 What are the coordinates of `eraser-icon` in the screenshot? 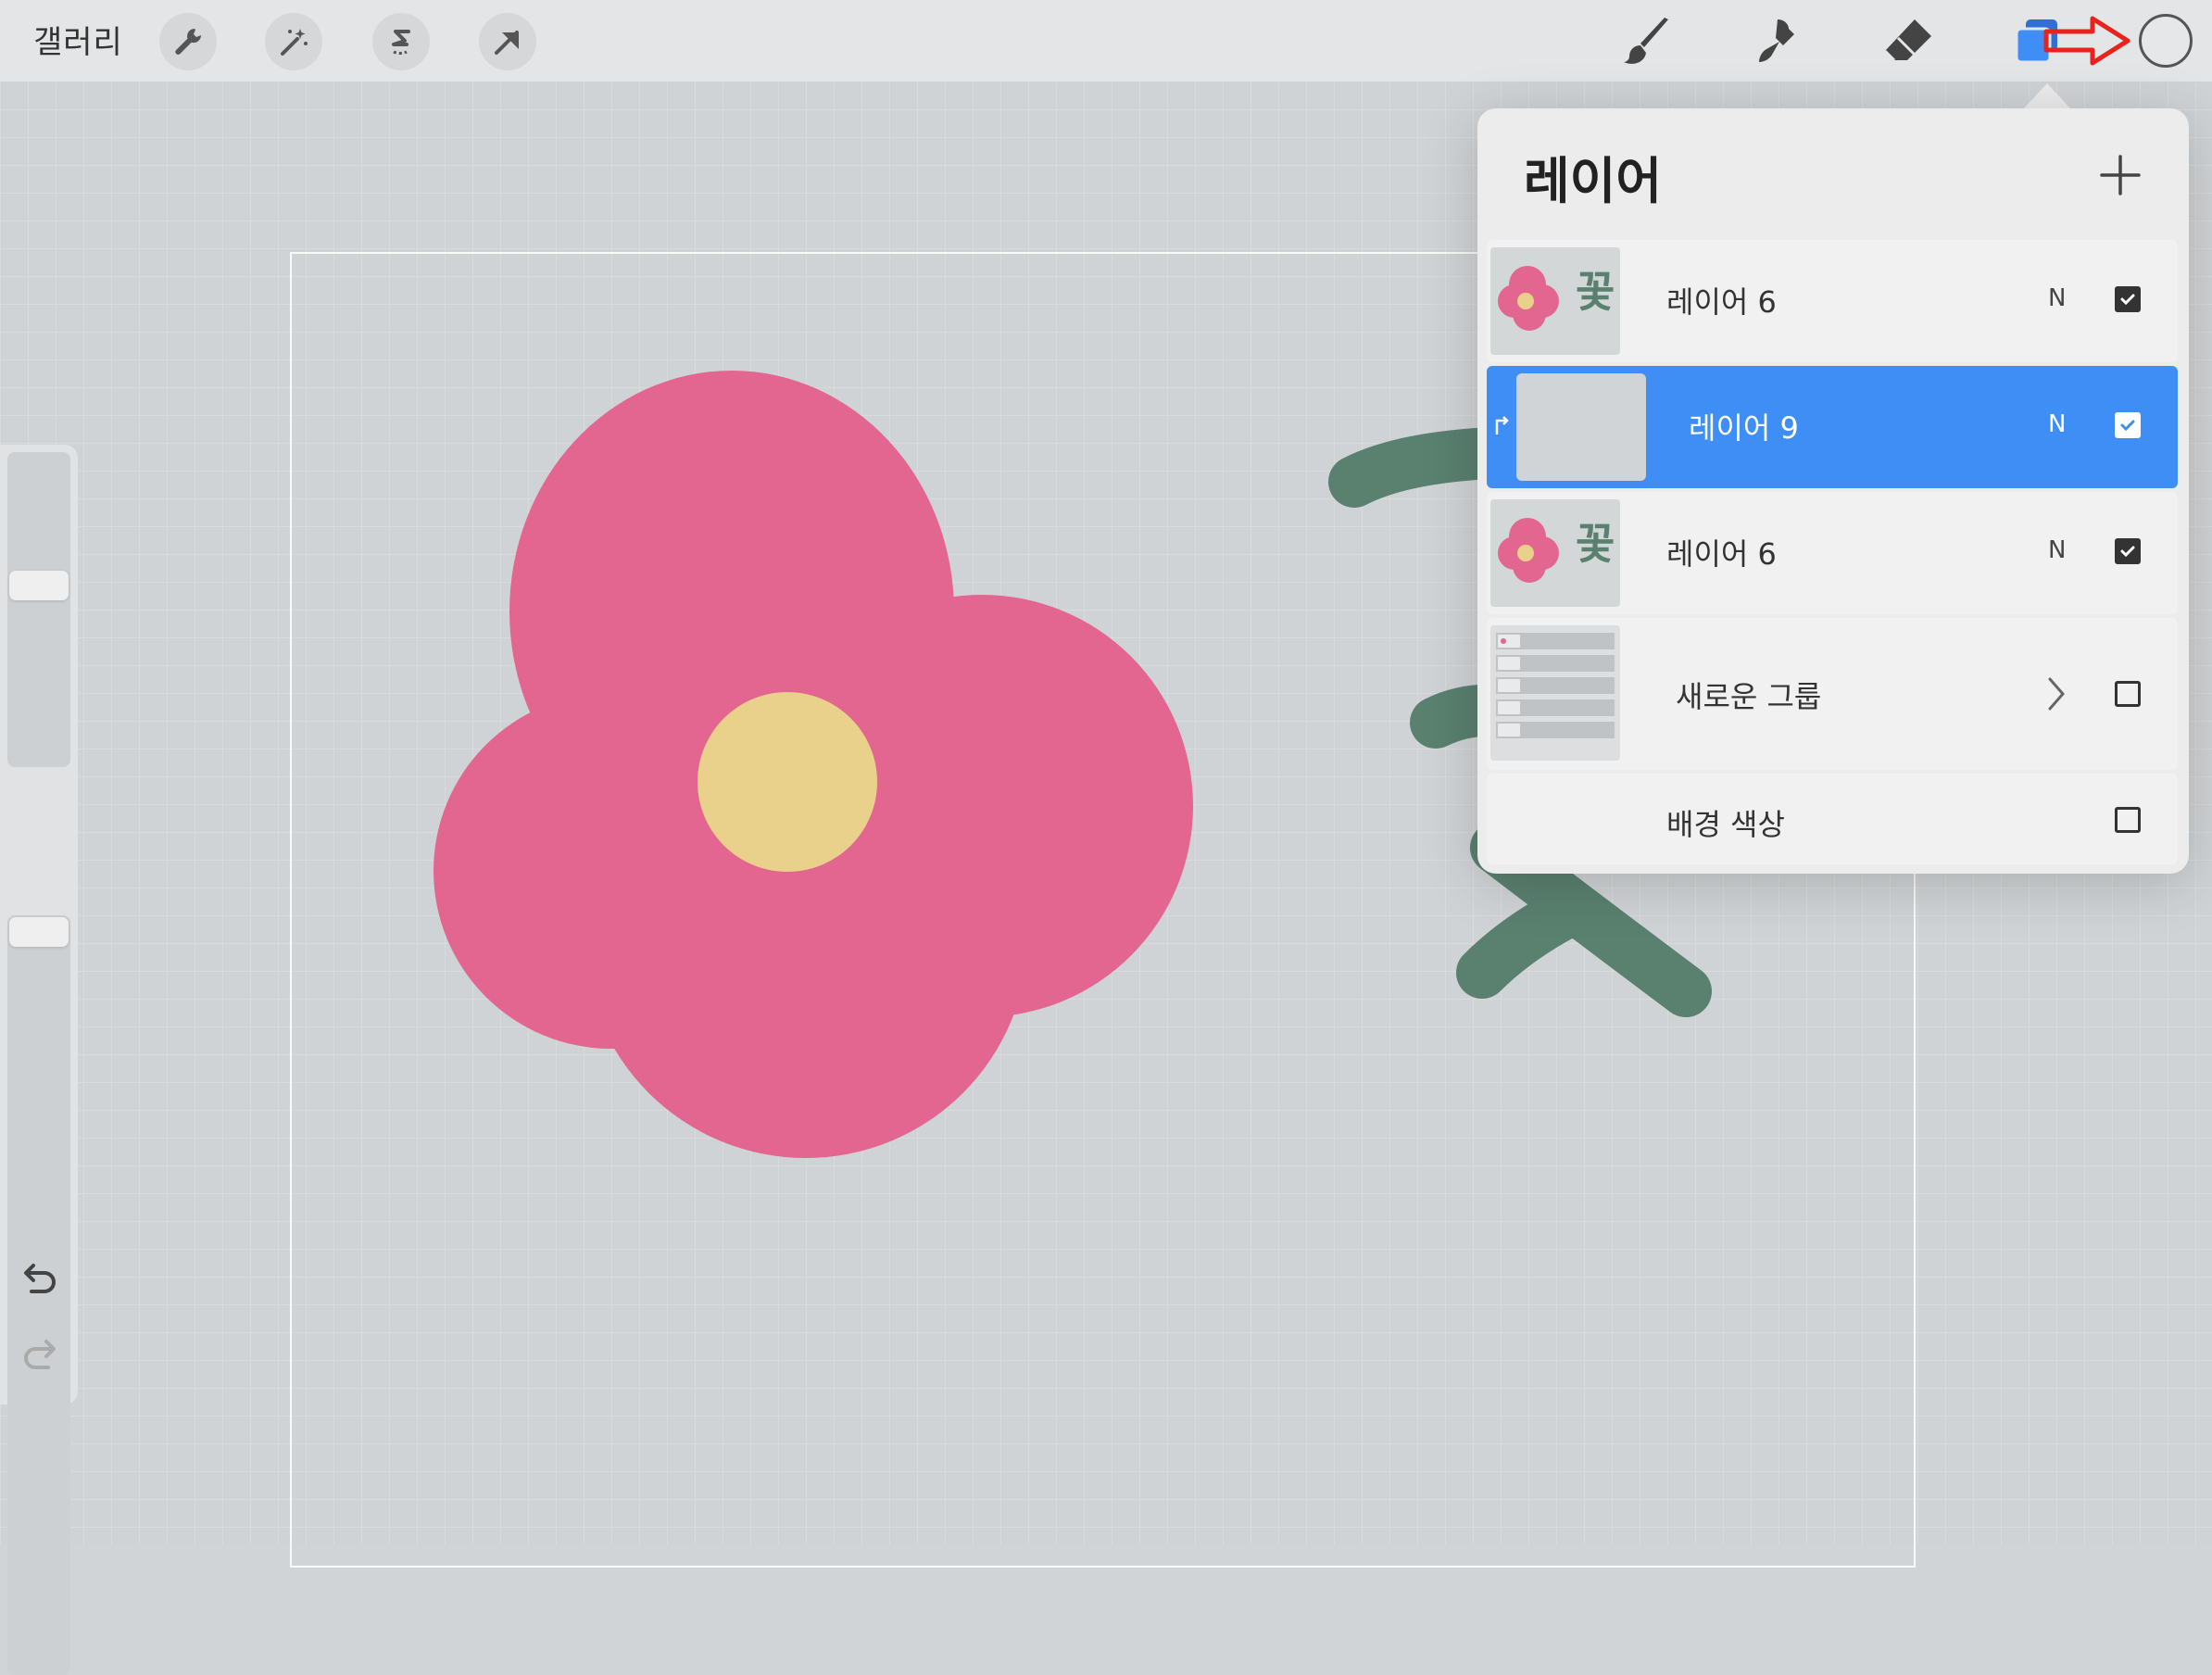 It's located at (1907, 42).